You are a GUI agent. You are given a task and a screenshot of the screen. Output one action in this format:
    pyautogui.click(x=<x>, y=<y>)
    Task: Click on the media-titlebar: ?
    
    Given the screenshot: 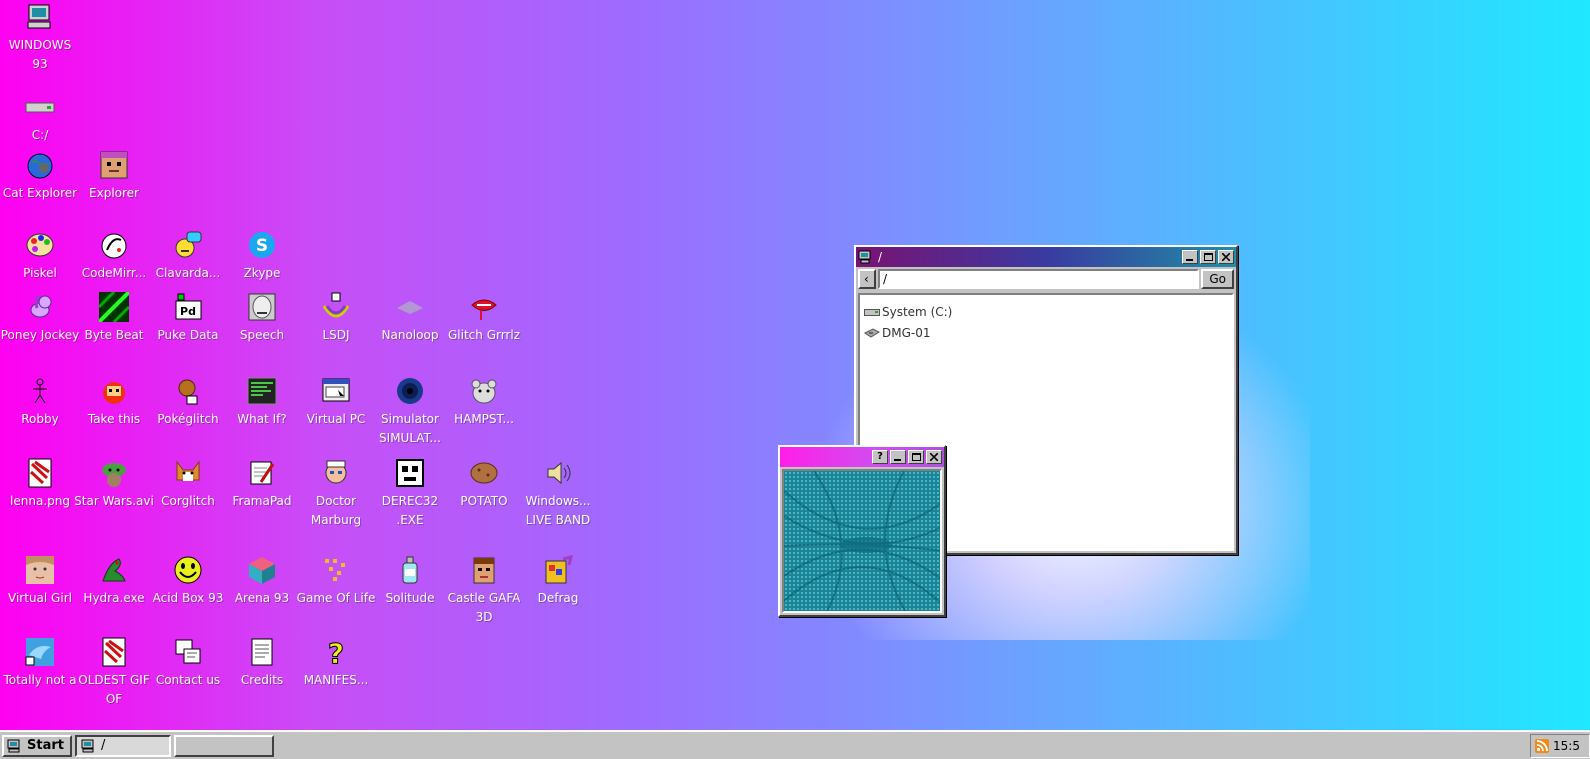 What is the action you would take?
    pyautogui.click(x=862, y=457)
    